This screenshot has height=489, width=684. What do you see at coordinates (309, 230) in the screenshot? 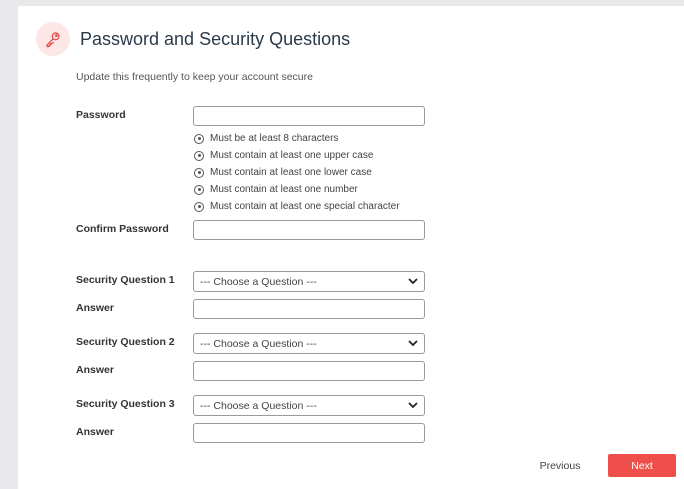
I see `confirm-password-input` at bounding box center [309, 230].